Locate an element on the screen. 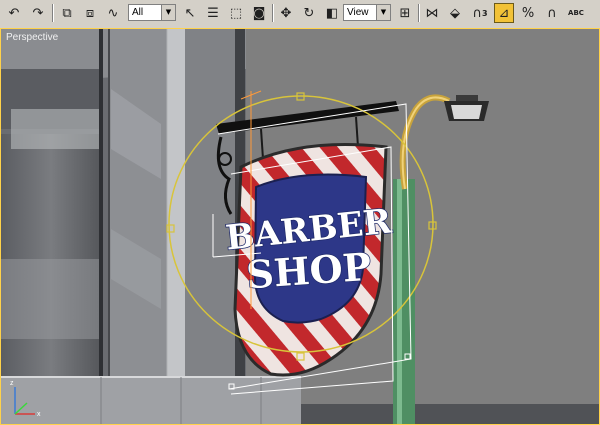 This screenshot has height=425, width=600. link-icon: ⧉ is located at coordinates (67, 13).